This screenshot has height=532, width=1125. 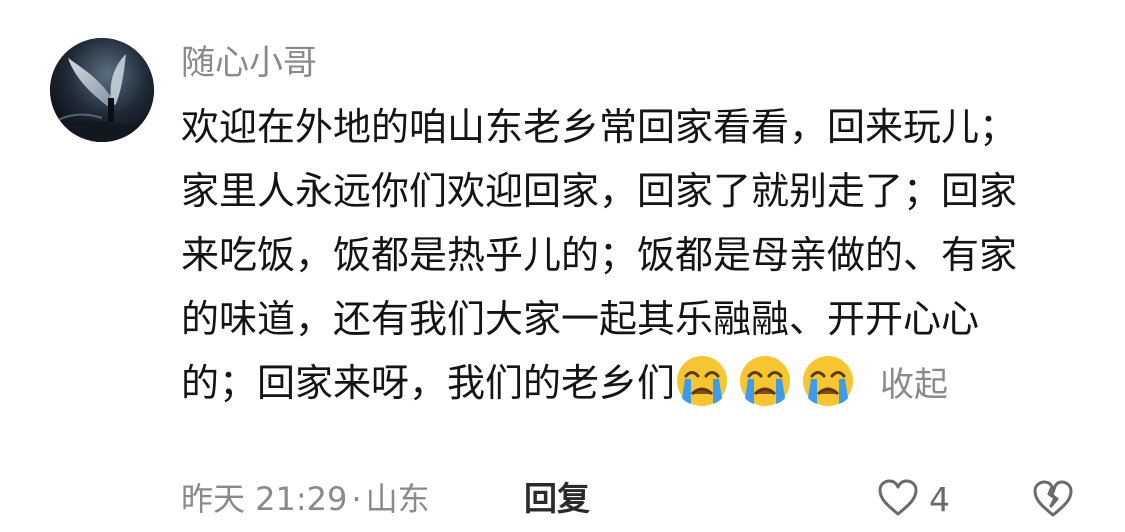 What do you see at coordinates (102, 90) in the screenshot?
I see `avatar` at bounding box center [102, 90].